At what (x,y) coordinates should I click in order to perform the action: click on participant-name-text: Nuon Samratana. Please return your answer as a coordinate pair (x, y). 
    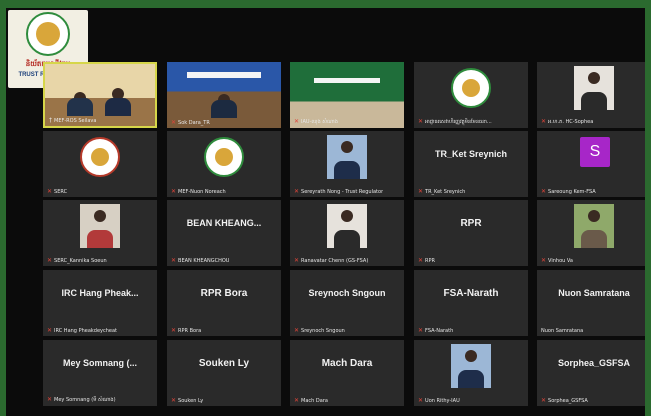
    Looking at the image, I should click on (562, 331).